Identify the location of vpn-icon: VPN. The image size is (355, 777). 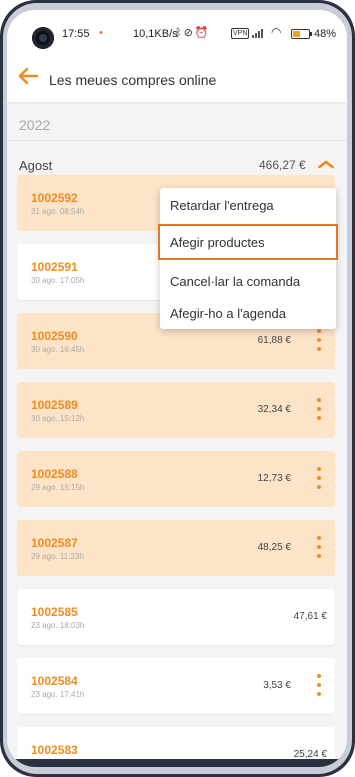
(240, 33).